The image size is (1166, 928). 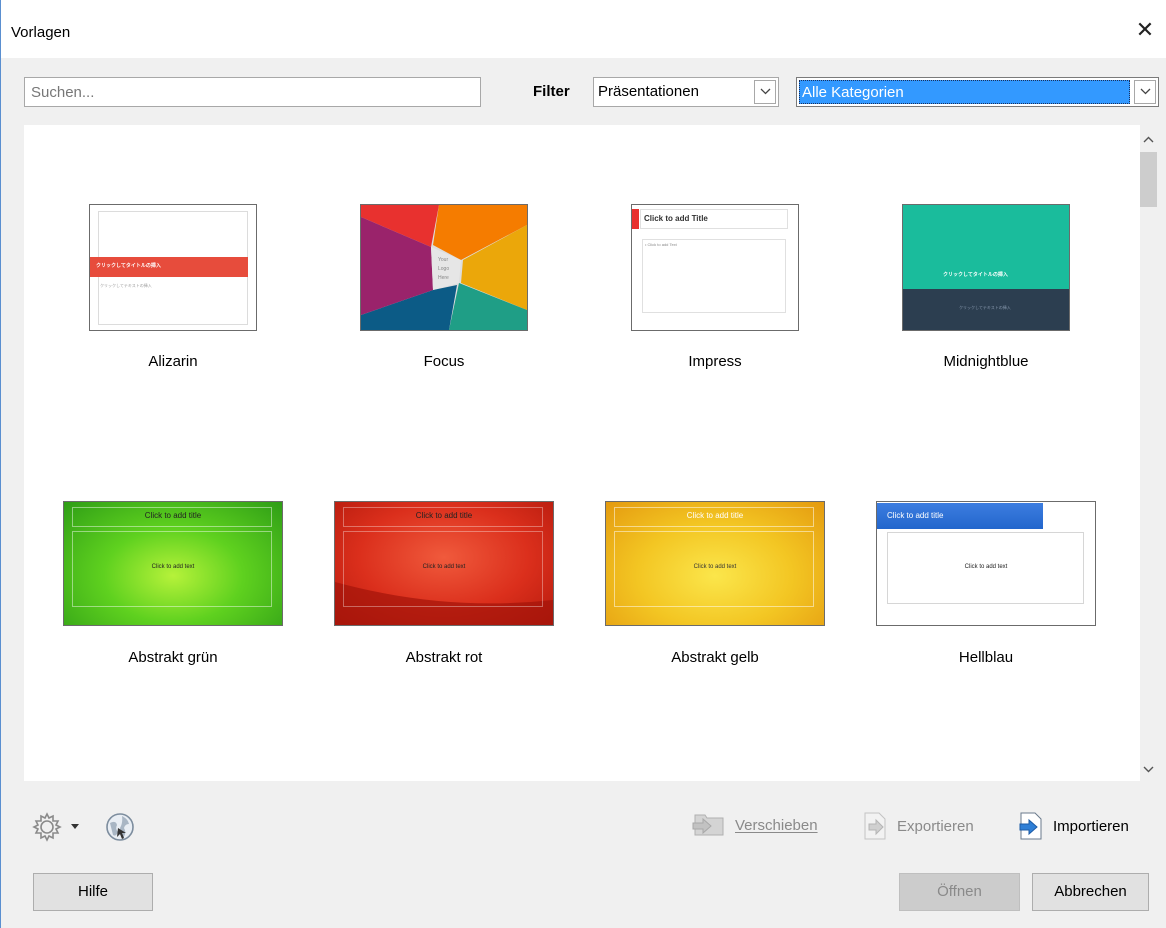 I want to click on vertical-scrollbar, so click(x=1148, y=453).